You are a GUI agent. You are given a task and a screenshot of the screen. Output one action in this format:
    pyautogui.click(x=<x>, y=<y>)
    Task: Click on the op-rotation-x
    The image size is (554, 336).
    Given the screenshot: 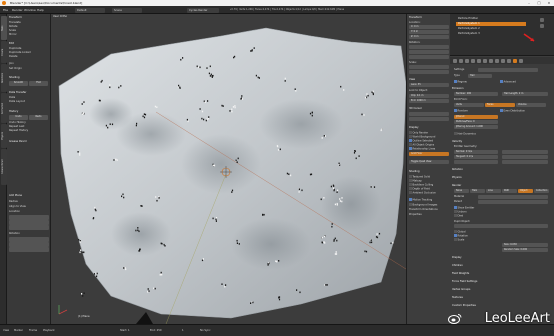 What is the action you would take?
    pyautogui.click(x=29, y=239)
    